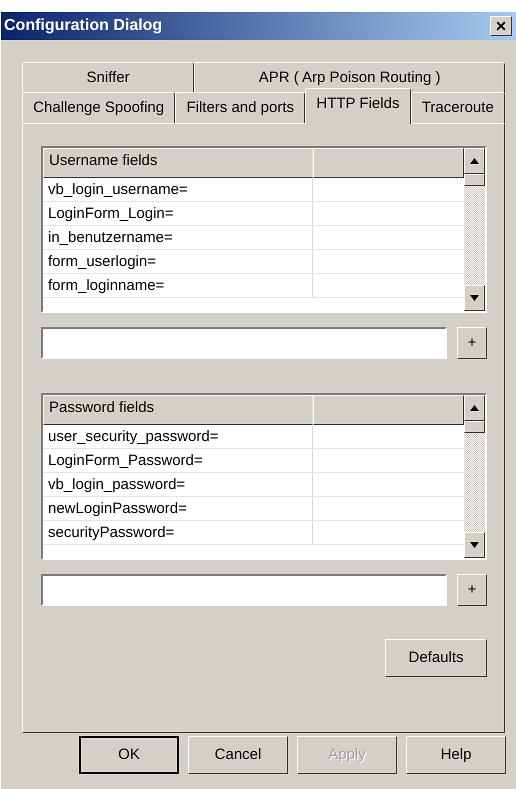 The height and width of the screenshot is (789, 516). Describe the element at coordinates (99, 107) in the screenshot. I see `tab: Challenge Spoofing` at that location.